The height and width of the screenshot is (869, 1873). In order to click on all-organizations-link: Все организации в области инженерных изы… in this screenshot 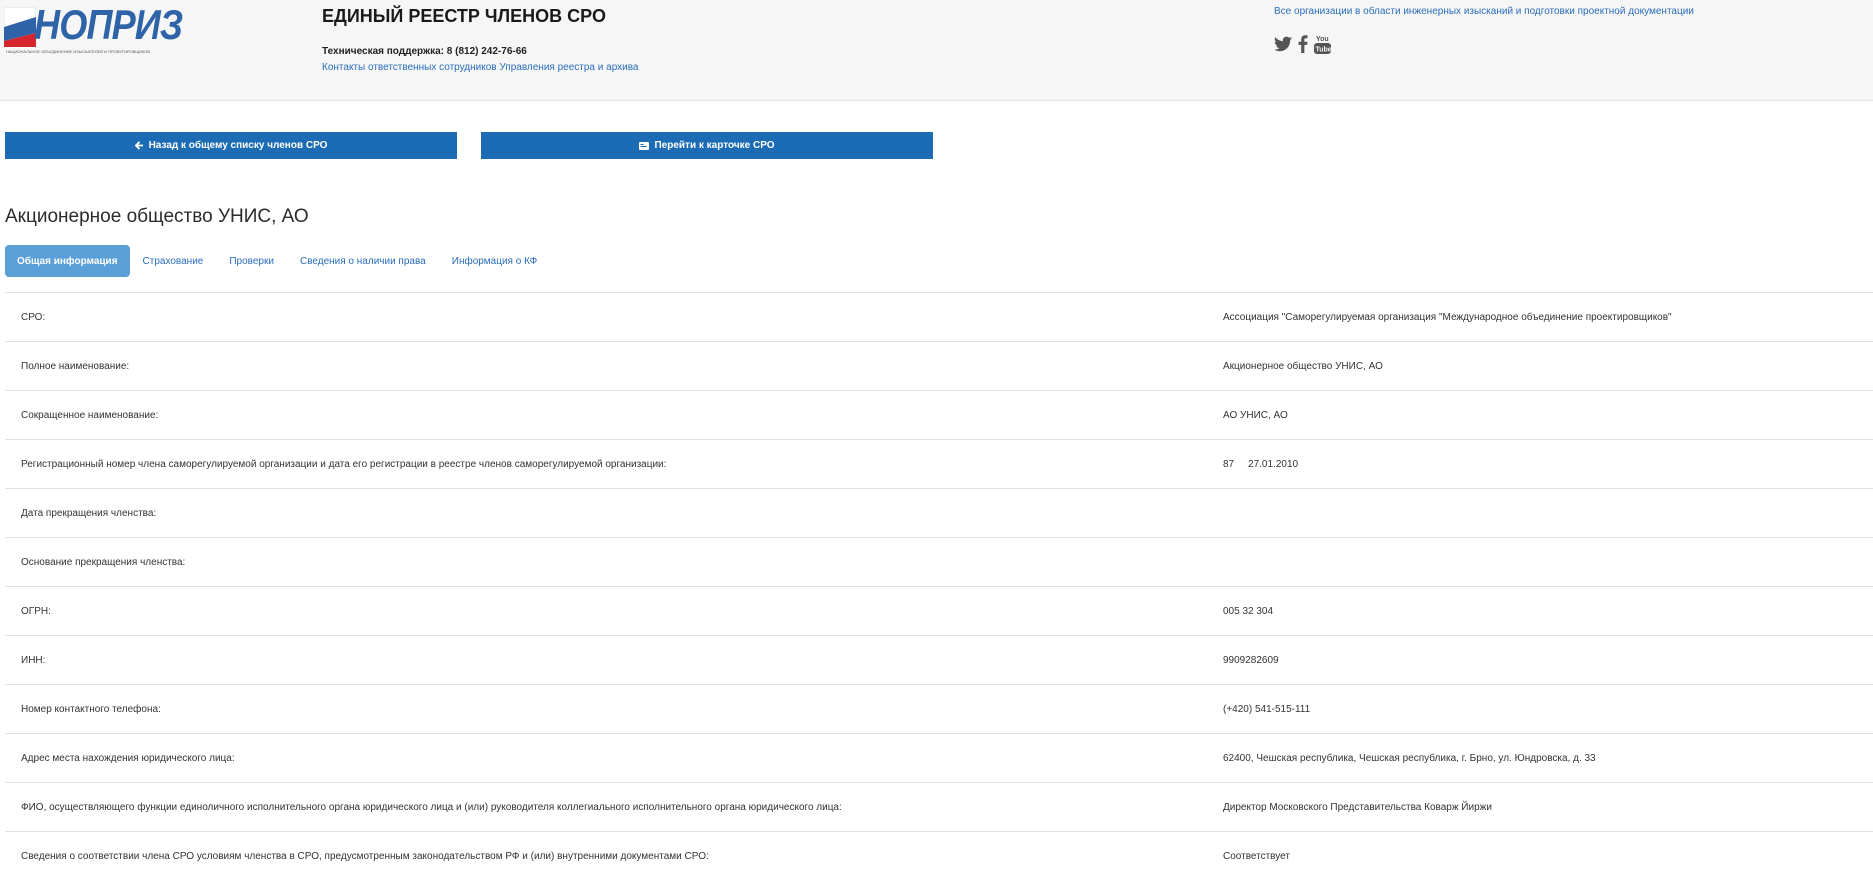, I will do `click(1484, 11)`.